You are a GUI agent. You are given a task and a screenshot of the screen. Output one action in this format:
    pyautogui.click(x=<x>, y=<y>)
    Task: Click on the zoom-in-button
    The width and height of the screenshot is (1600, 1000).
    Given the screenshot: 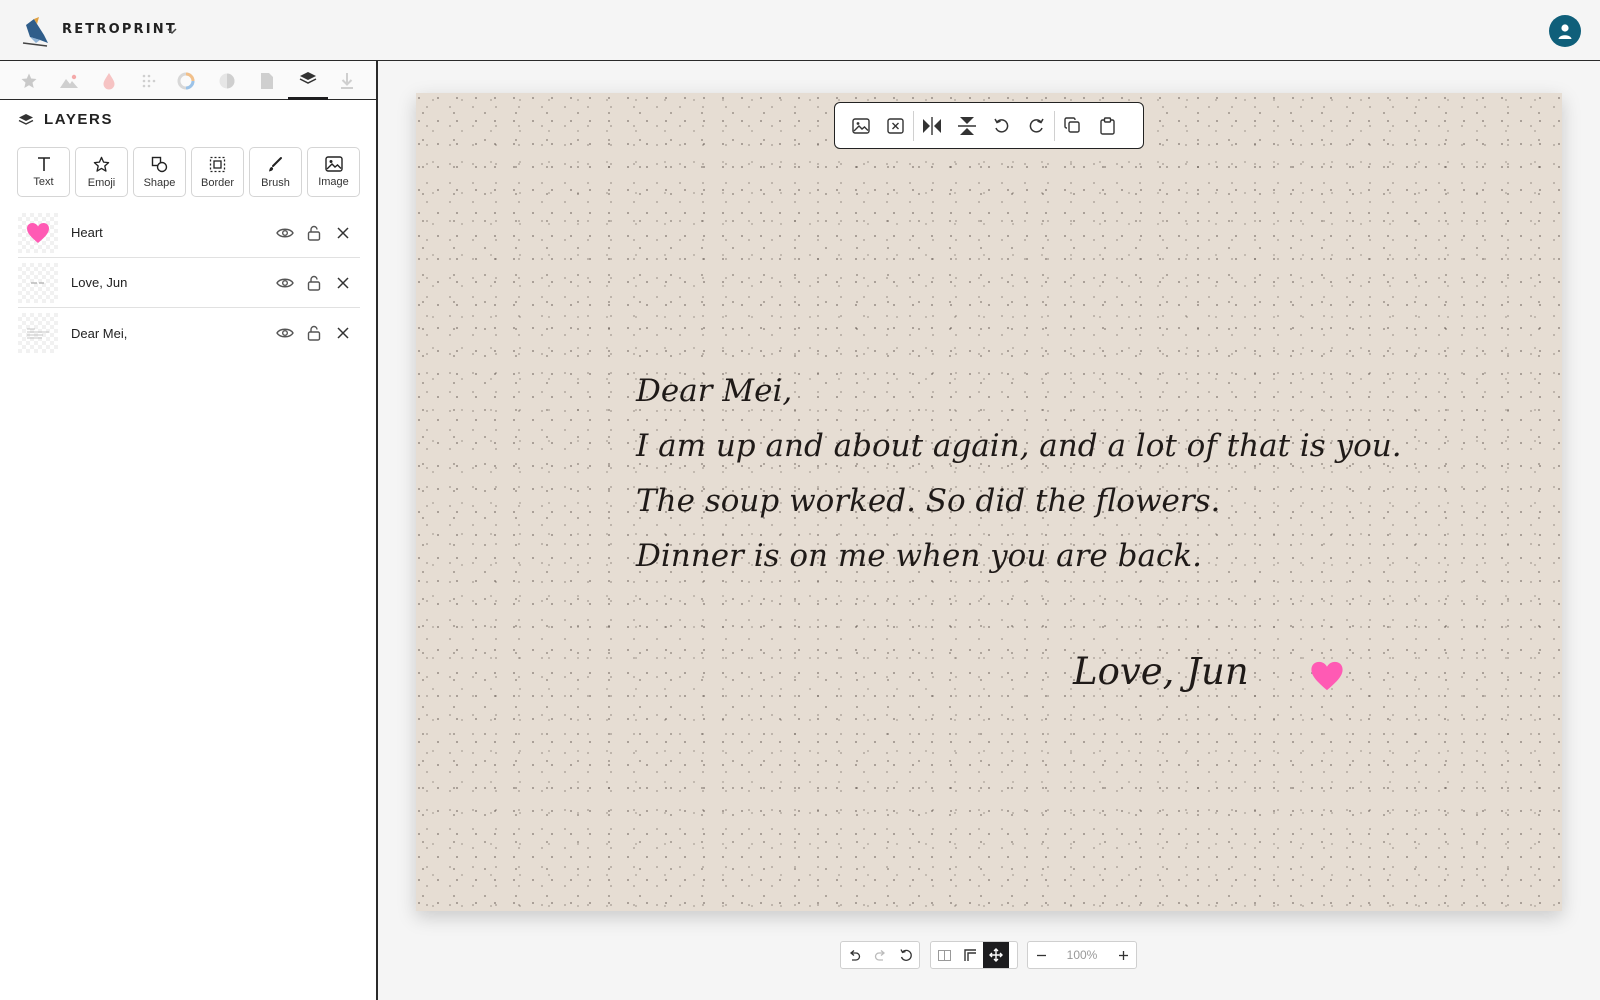 What is the action you would take?
    pyautogui.click(x=1123, y=955)
    